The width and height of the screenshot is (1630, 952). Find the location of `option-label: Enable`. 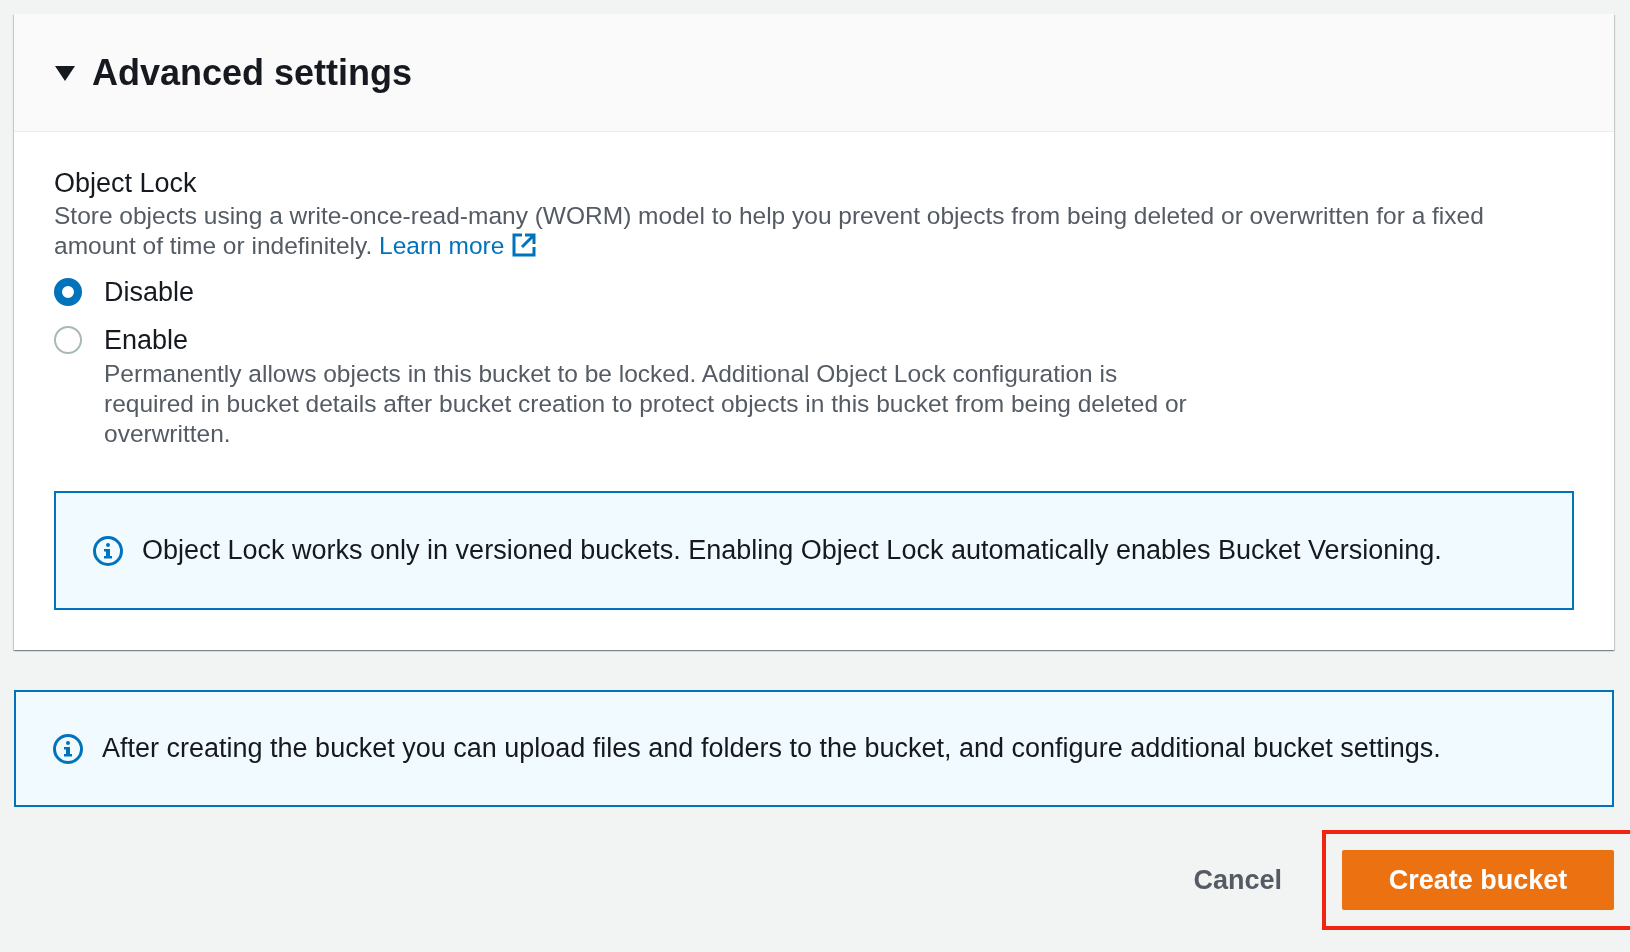

option-label: Enable is located at coordinates (147, 340).